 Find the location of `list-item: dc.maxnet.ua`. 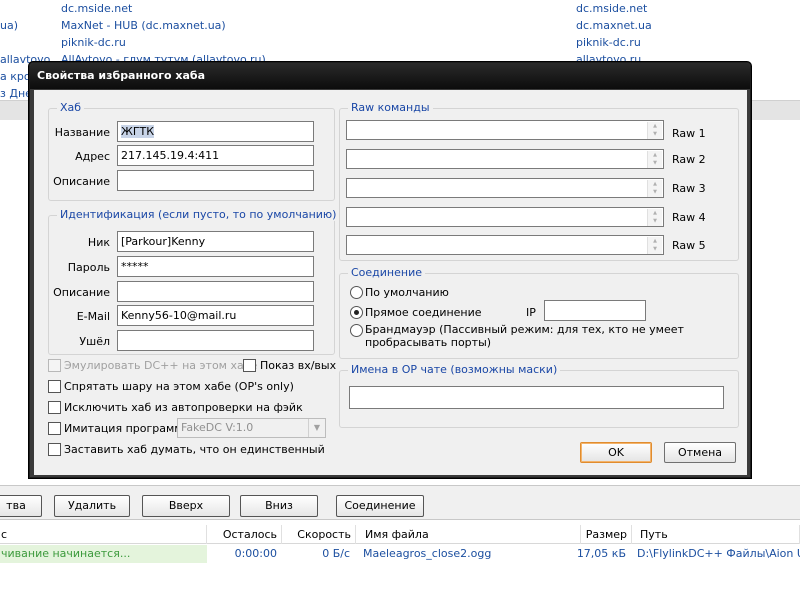

list-item: dc.maxnet.ua is located at coordinates (614, 25).